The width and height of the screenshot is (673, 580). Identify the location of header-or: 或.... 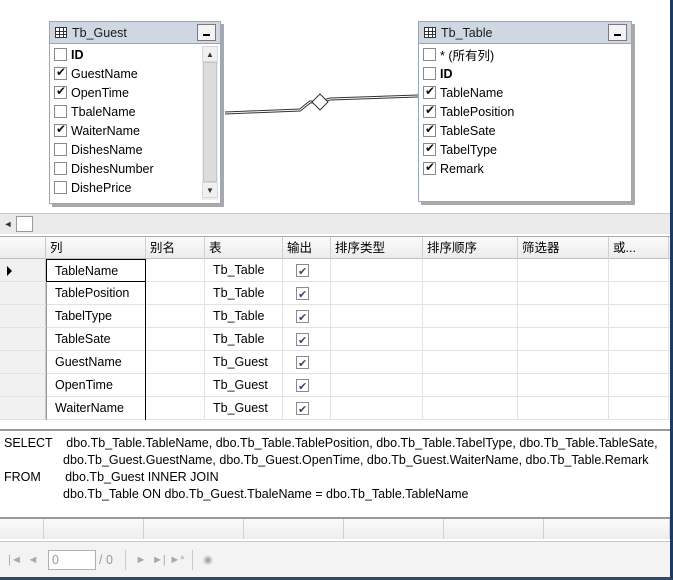
(639, 248).